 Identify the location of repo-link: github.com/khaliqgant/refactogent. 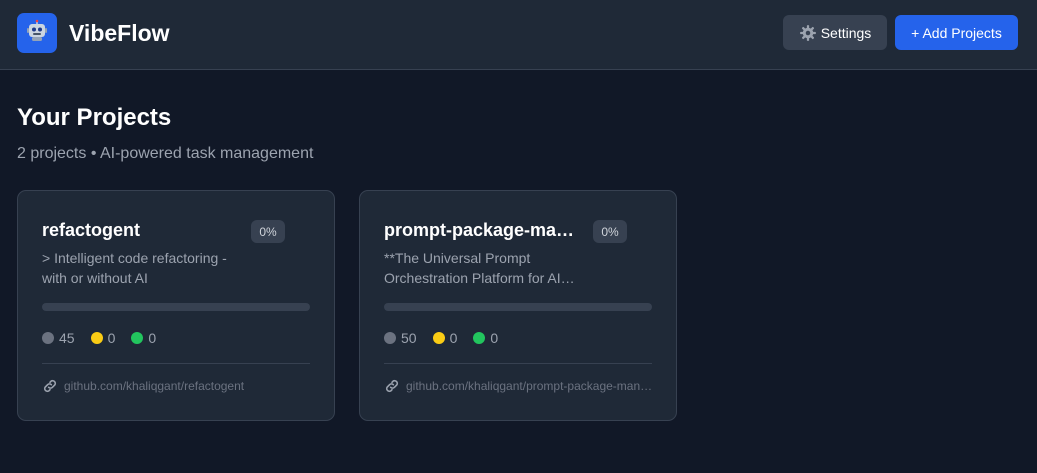
(177, 386).